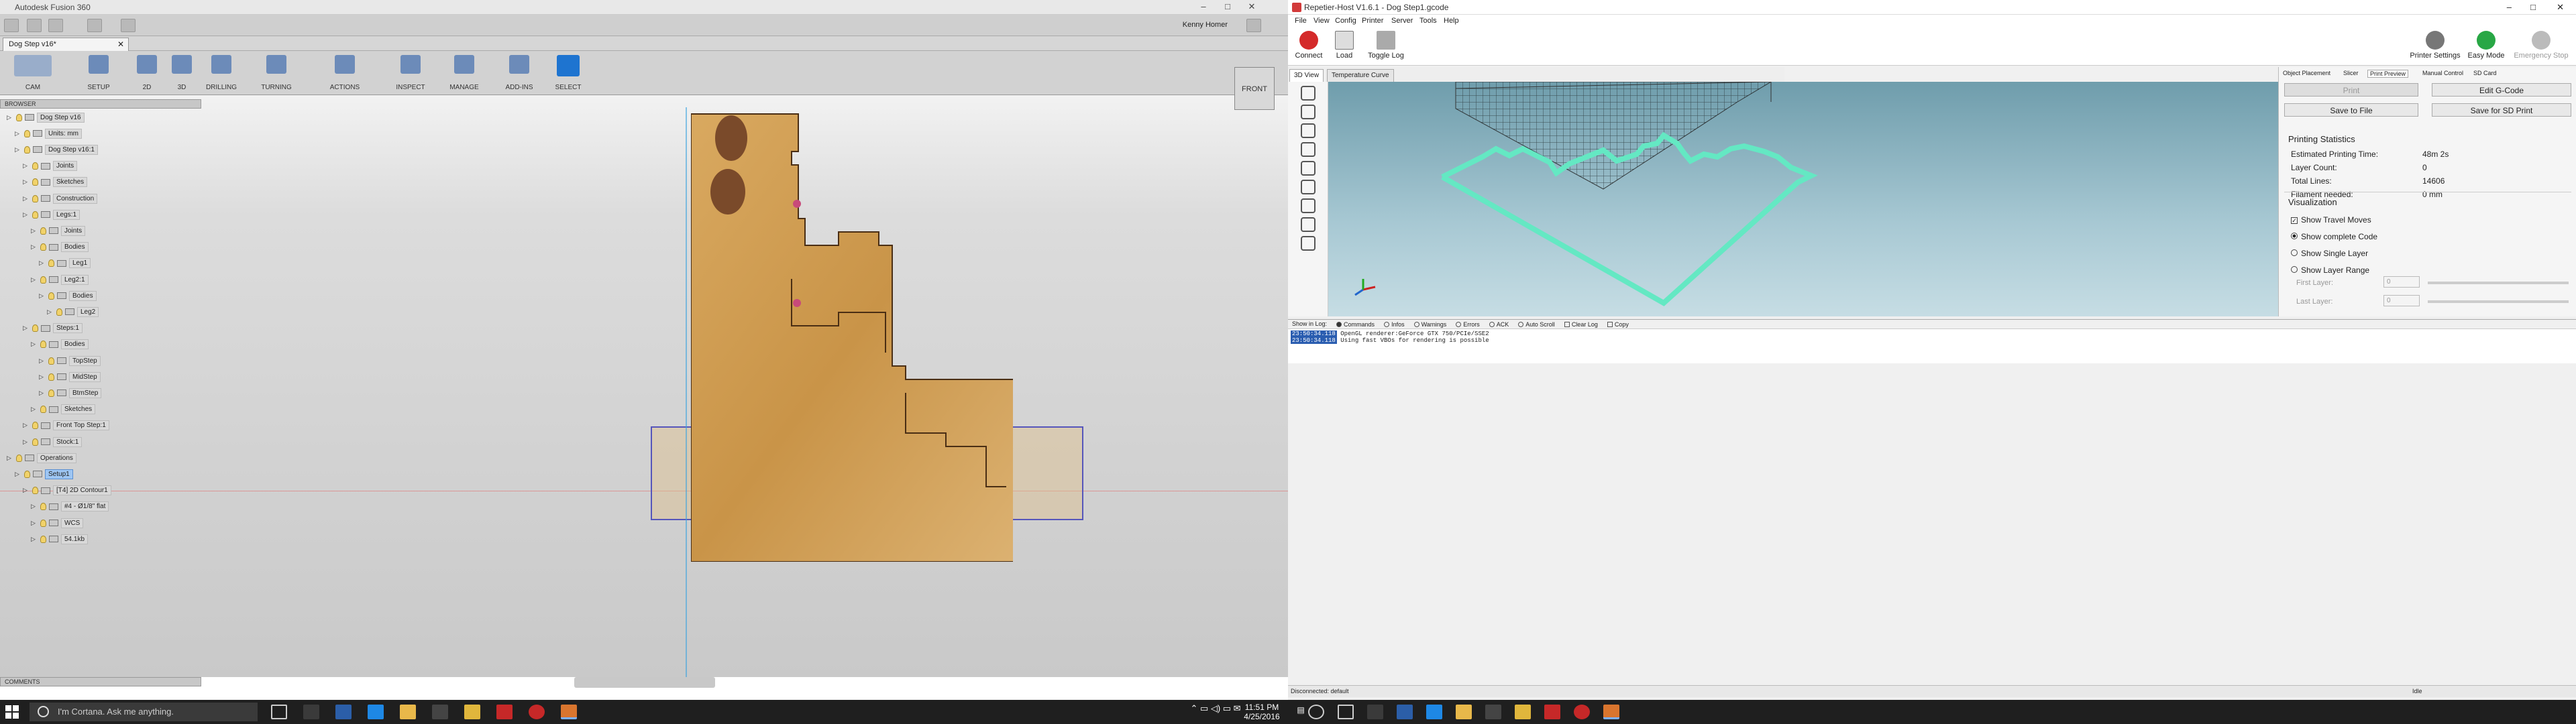 This screenshot has width=2576, height=724. I want to click on tree-node: ▷ TopStep, so click(70, 361).